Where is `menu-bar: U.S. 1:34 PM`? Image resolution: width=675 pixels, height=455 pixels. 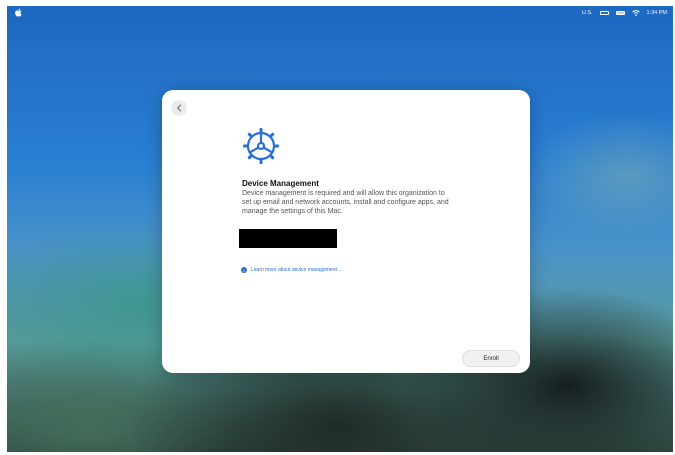
menu-bar: U.S. 1:34 PM is located at coordinates (340, 13).